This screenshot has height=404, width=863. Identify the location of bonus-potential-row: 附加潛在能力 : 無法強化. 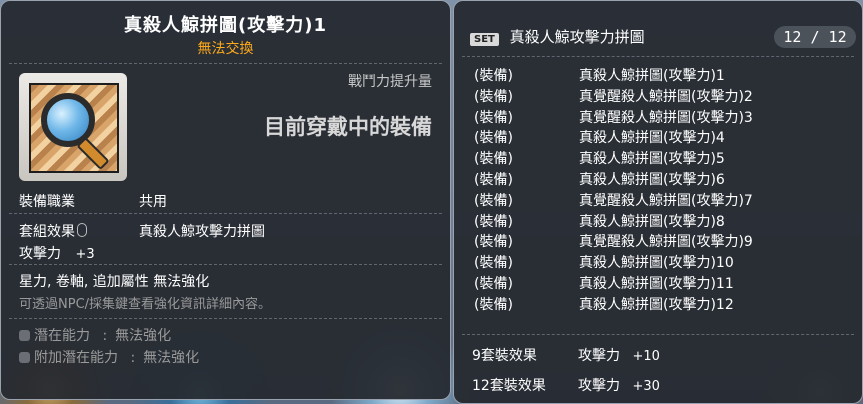
(109, 357).